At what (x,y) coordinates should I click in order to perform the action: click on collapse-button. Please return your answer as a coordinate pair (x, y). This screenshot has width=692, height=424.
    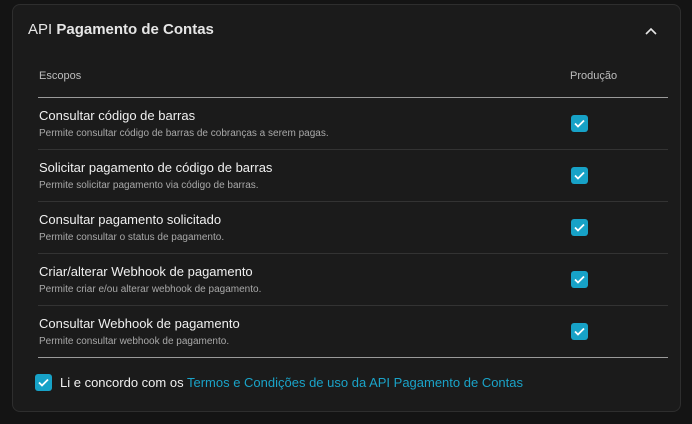
    Looking at the image, I should click on (651, 31).